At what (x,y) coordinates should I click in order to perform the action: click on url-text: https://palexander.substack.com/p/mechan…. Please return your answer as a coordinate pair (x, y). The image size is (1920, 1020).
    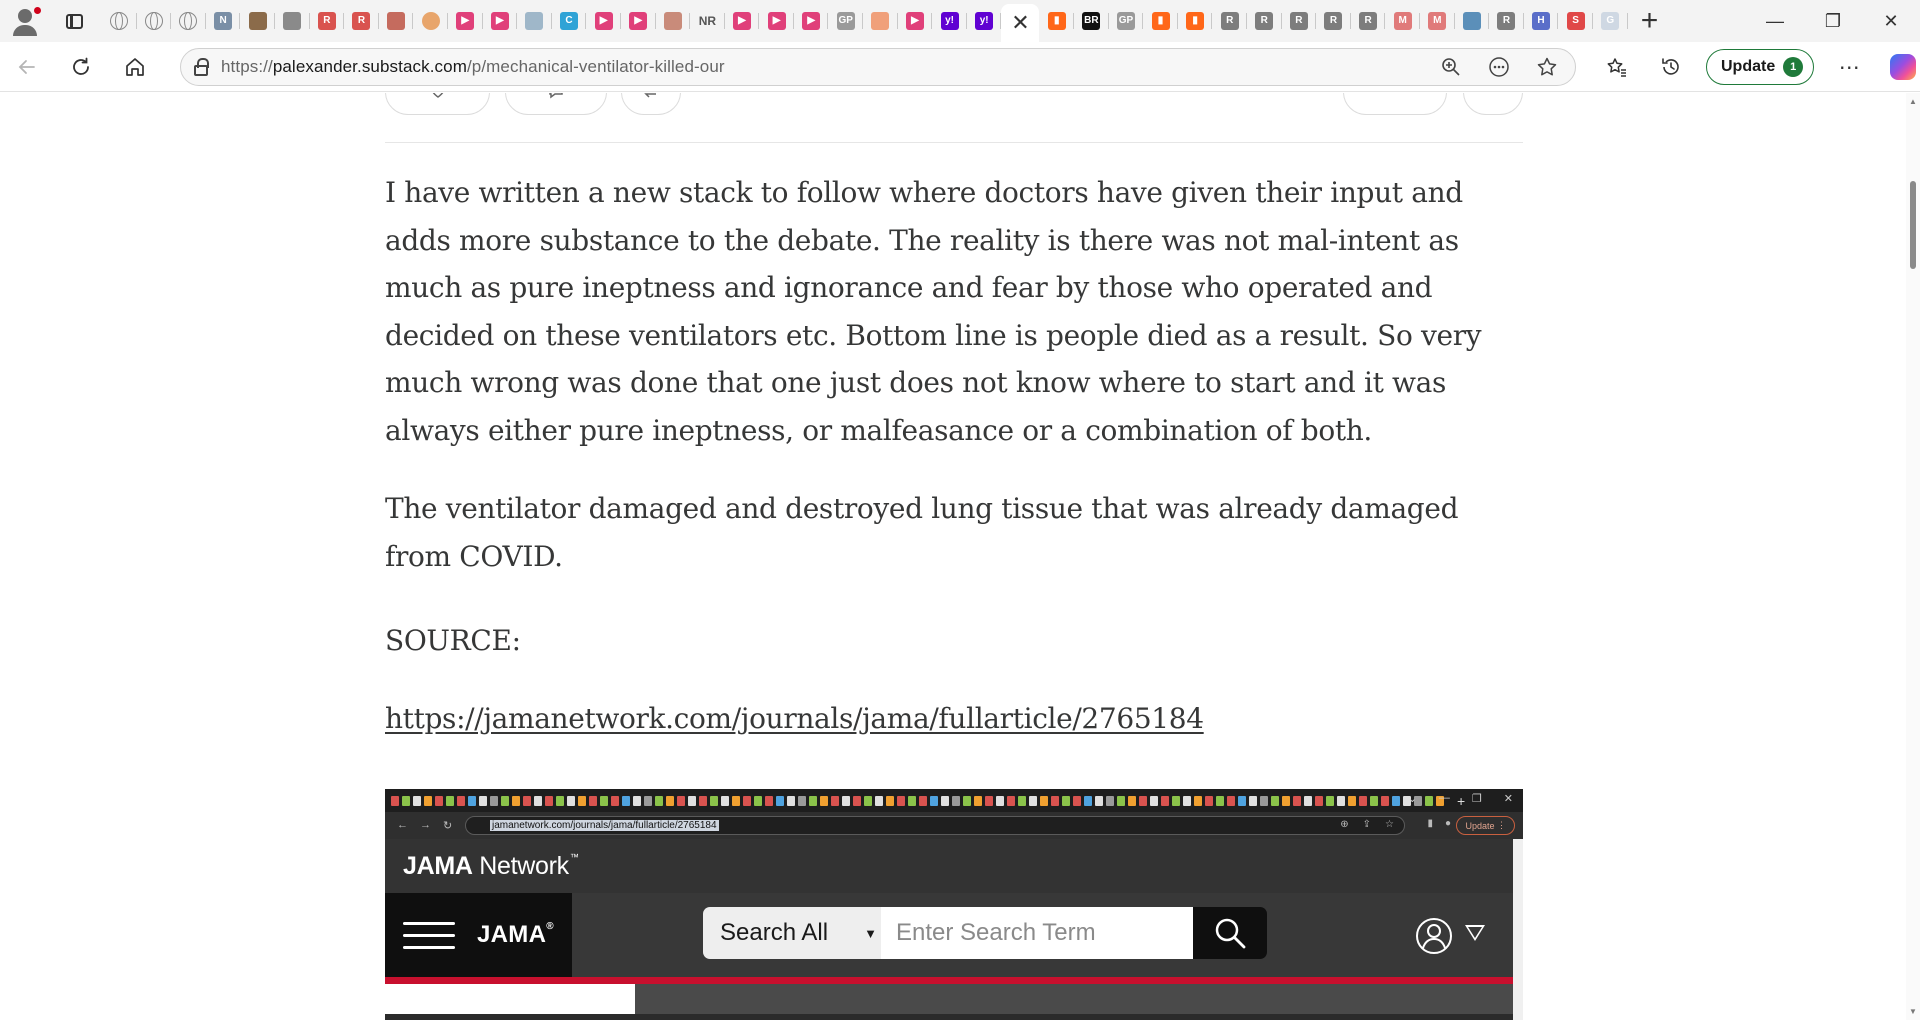
    Looking at the image, I should click on (473, 67).